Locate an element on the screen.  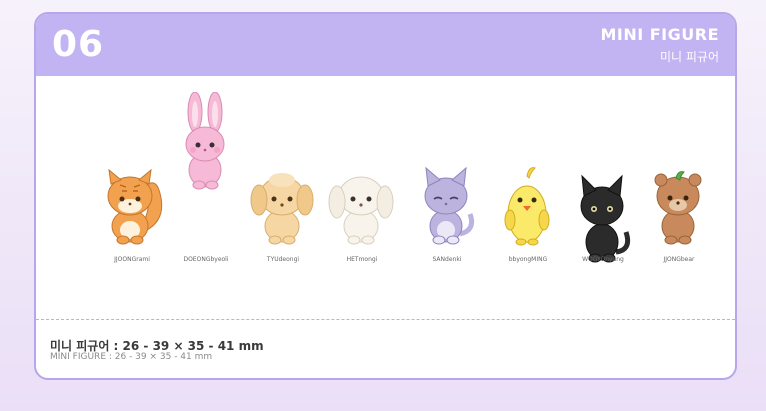
section-title: MINI FIGURE is located at coordinates (659, 34).